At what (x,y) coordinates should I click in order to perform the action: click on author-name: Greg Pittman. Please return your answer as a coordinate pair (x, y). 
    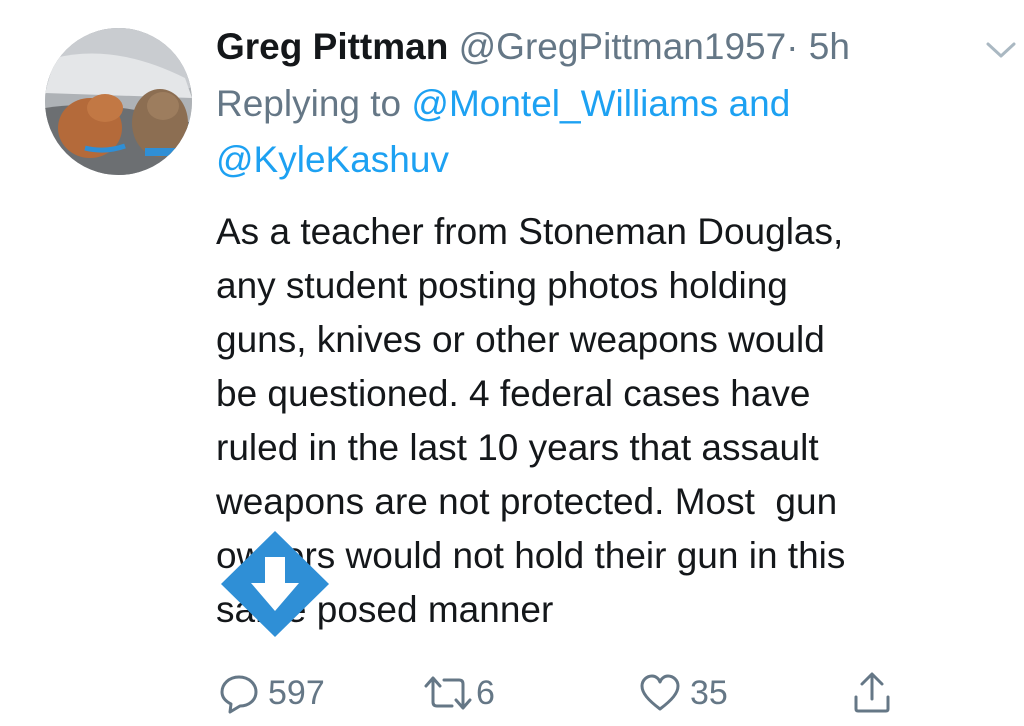
    Looking at the image, I should click on (332, 46).